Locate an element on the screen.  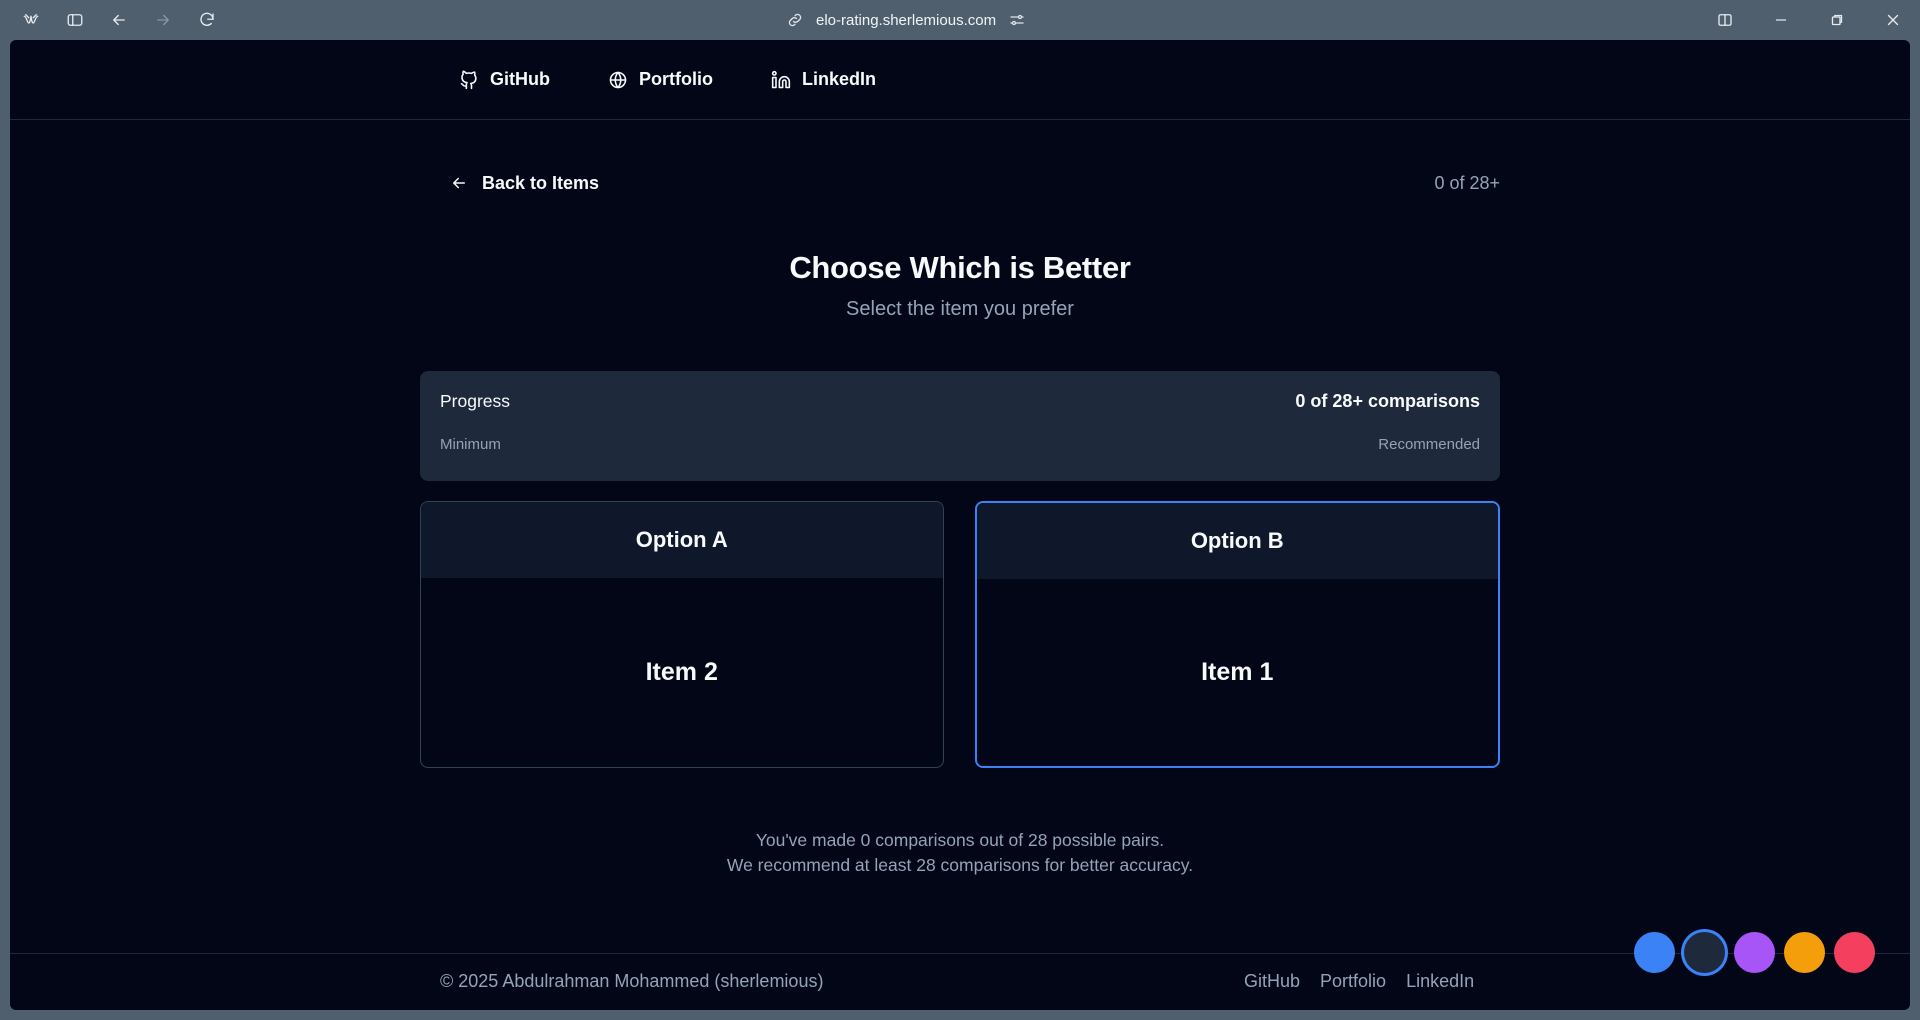
option-b-card: Option B Item 1 is located at coordinates (1237, 634).